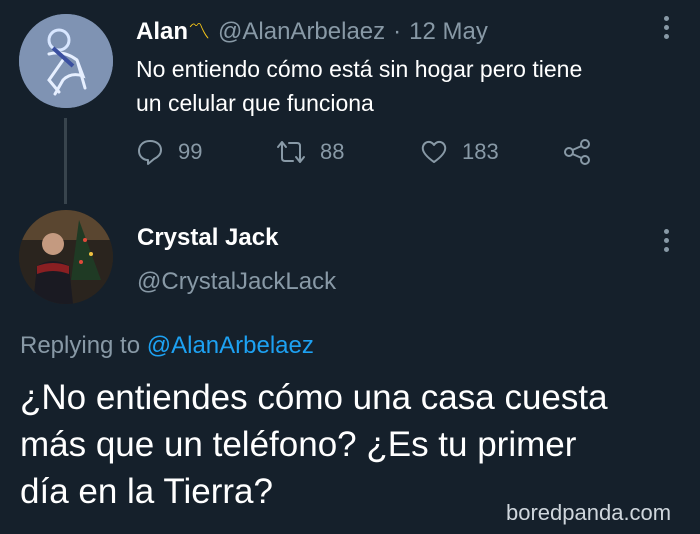  What do you see at coordinates (448, 32) in the screenshot?
I see `tweet-date: 12 May` at bounding box center [448, 32].